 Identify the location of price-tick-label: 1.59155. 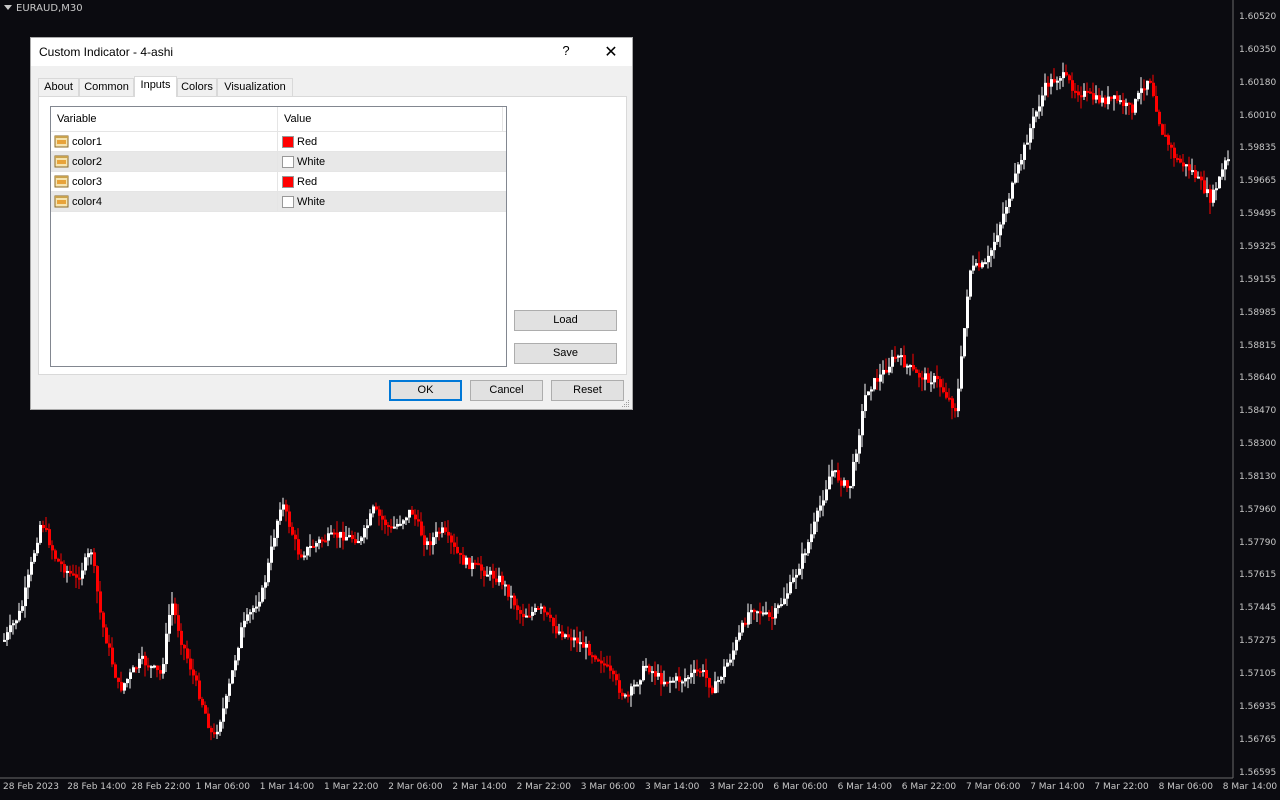
(1258, 279).